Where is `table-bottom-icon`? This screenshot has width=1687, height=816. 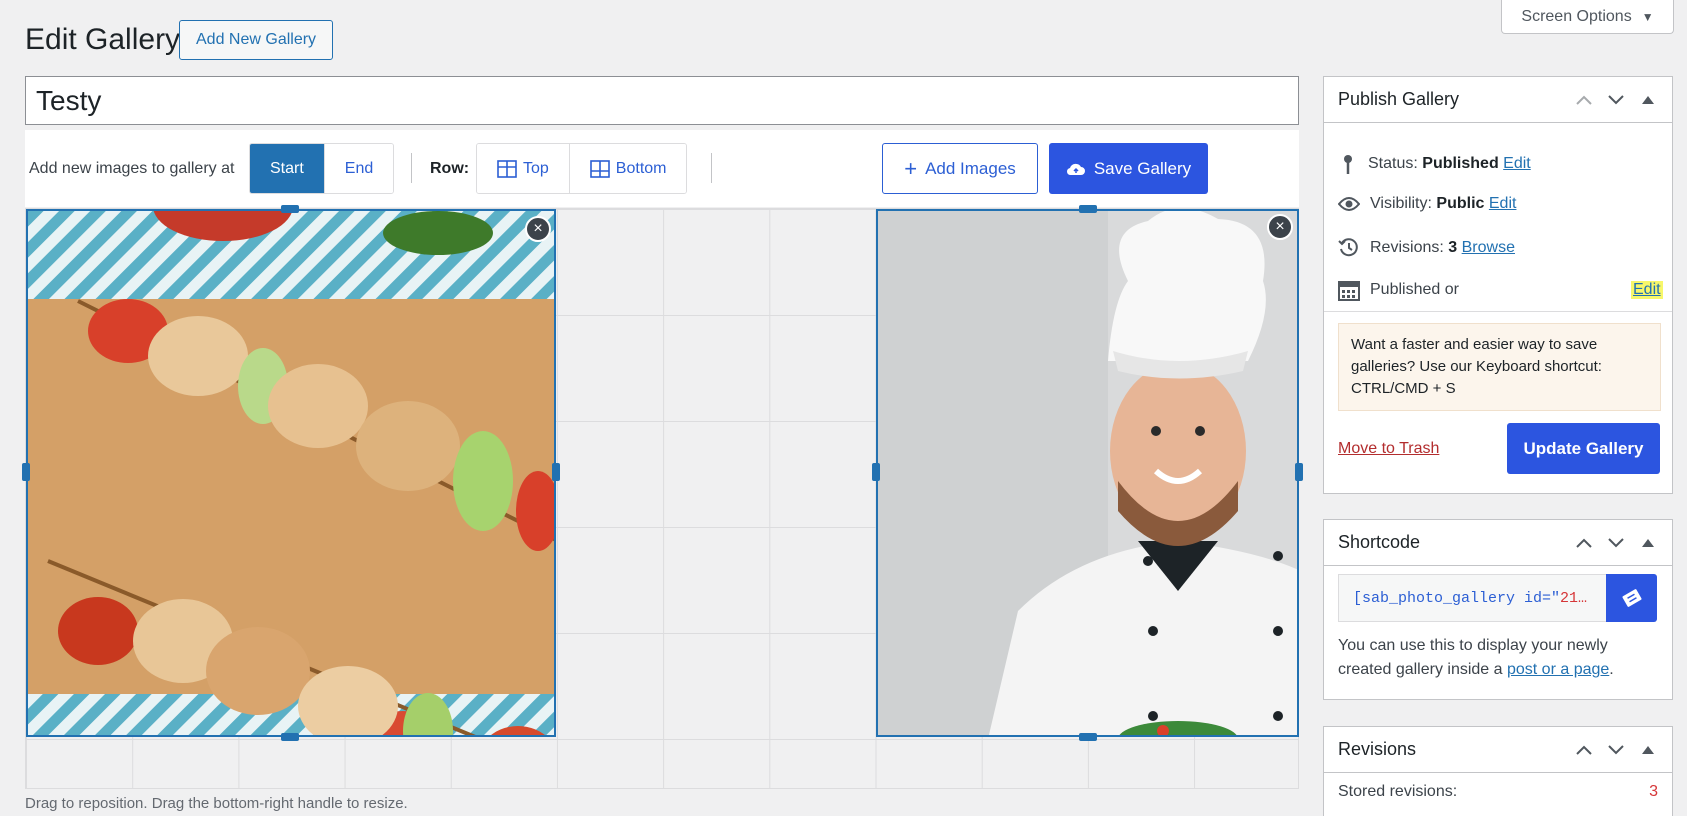 table-bottom-icon is located at coordinates (599, 168).